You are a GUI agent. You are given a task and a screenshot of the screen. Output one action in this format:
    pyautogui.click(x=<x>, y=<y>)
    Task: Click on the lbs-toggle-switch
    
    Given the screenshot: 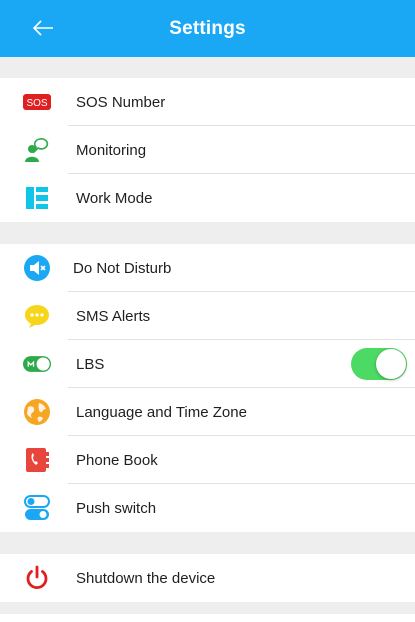 What is the action you would take?
    pyautogui.click(x=379, y=364)
    